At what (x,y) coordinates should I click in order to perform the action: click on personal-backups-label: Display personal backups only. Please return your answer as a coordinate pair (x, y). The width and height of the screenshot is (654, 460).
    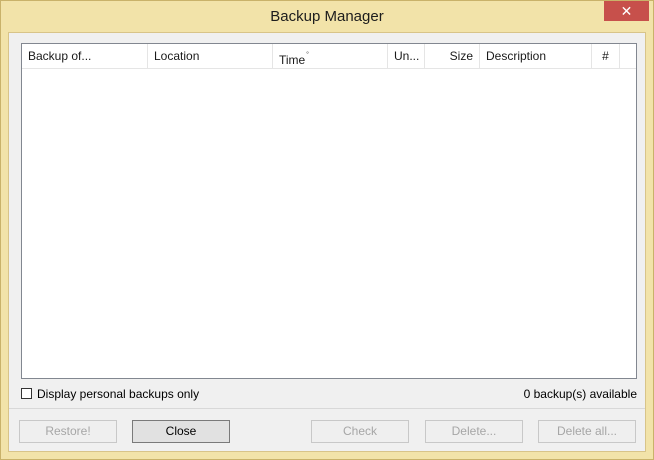
    Looking at the image, I should click on (118, 394).